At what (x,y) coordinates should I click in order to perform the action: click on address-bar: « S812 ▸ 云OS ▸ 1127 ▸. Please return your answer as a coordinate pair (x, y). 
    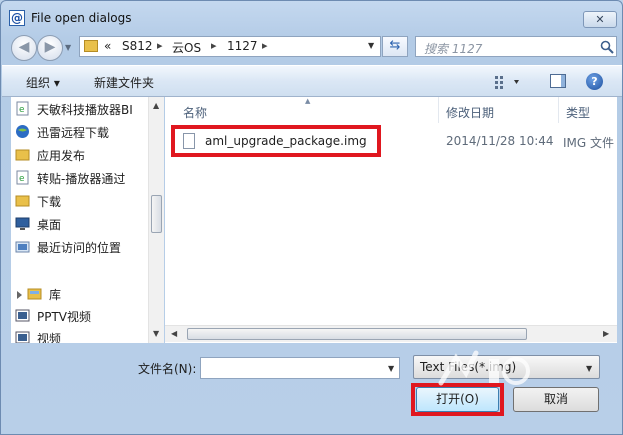
    Looking at the image, I should click on (230, 46).